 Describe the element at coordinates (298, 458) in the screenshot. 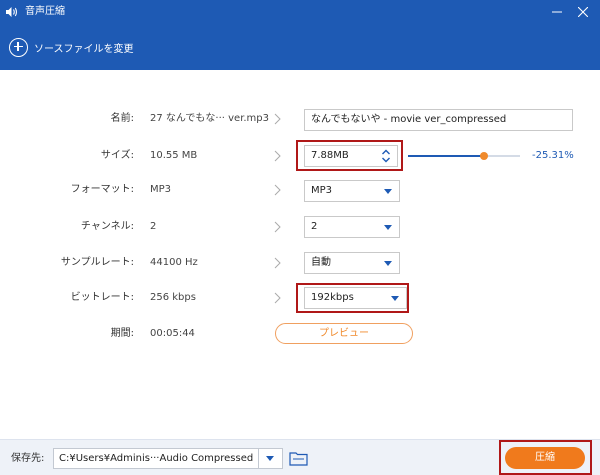

I see `folder-icon` at that location.